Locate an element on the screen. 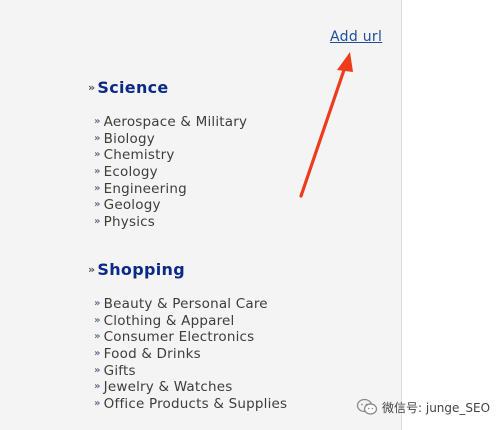  list-item-label: Aerospace & Military is located at coordinates (176, 122).